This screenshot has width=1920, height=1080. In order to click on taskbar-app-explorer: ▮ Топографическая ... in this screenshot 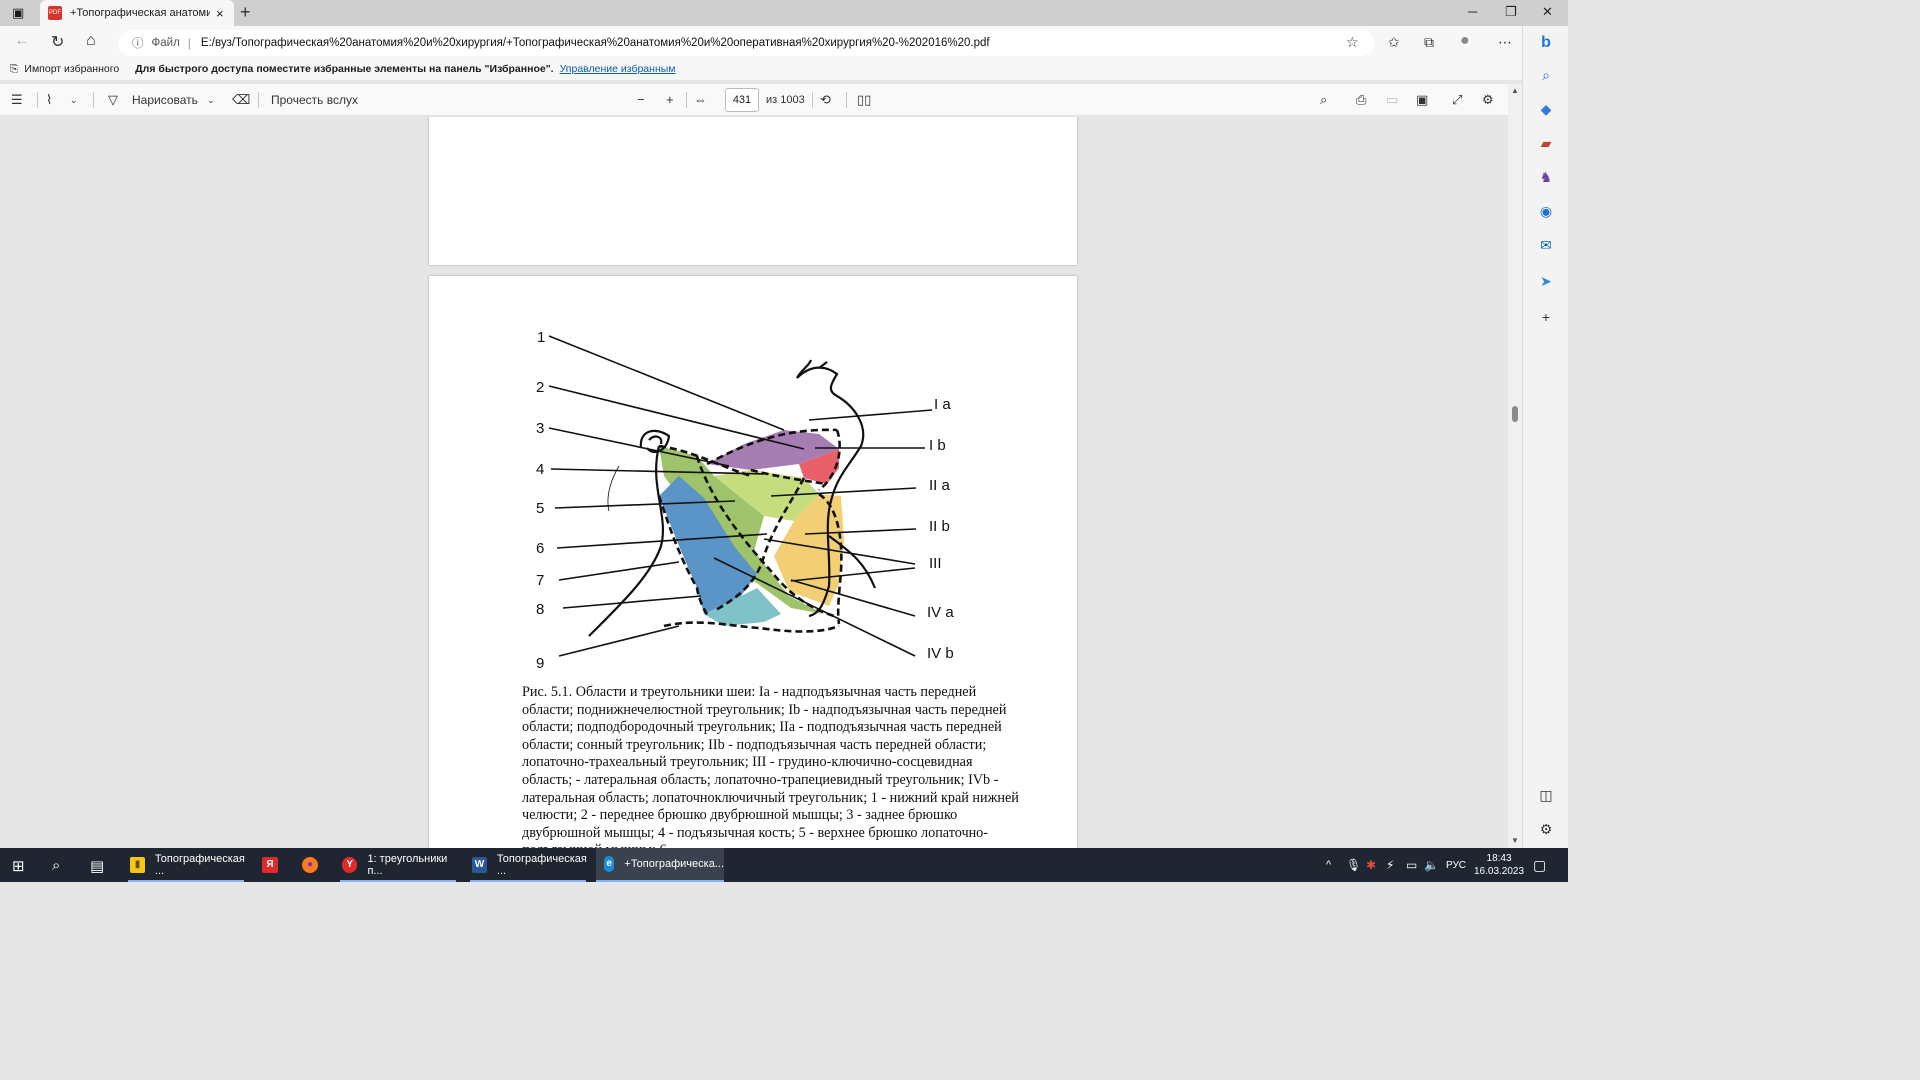, I will do `click(186, 865)`.